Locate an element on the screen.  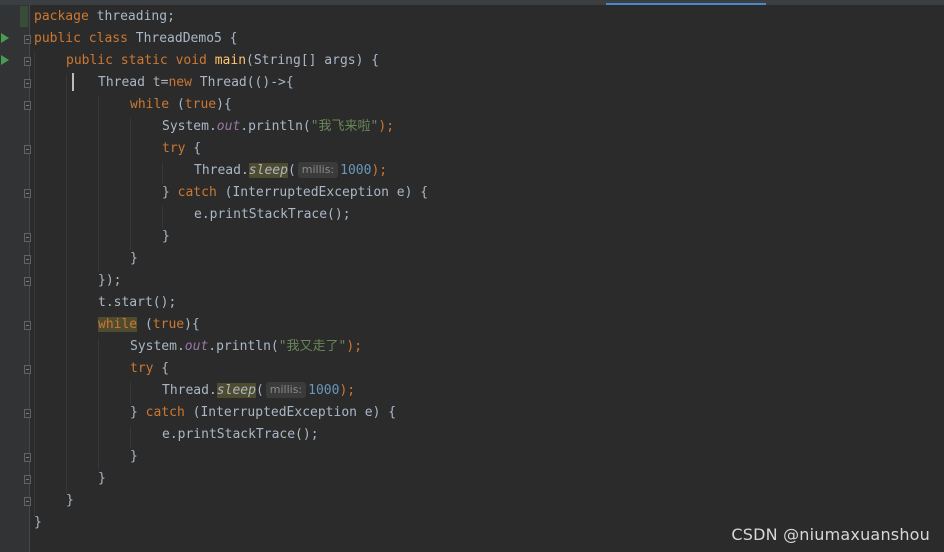
code-line-16: System.out.println("我又走了"); is located at coordinates (246, 347).